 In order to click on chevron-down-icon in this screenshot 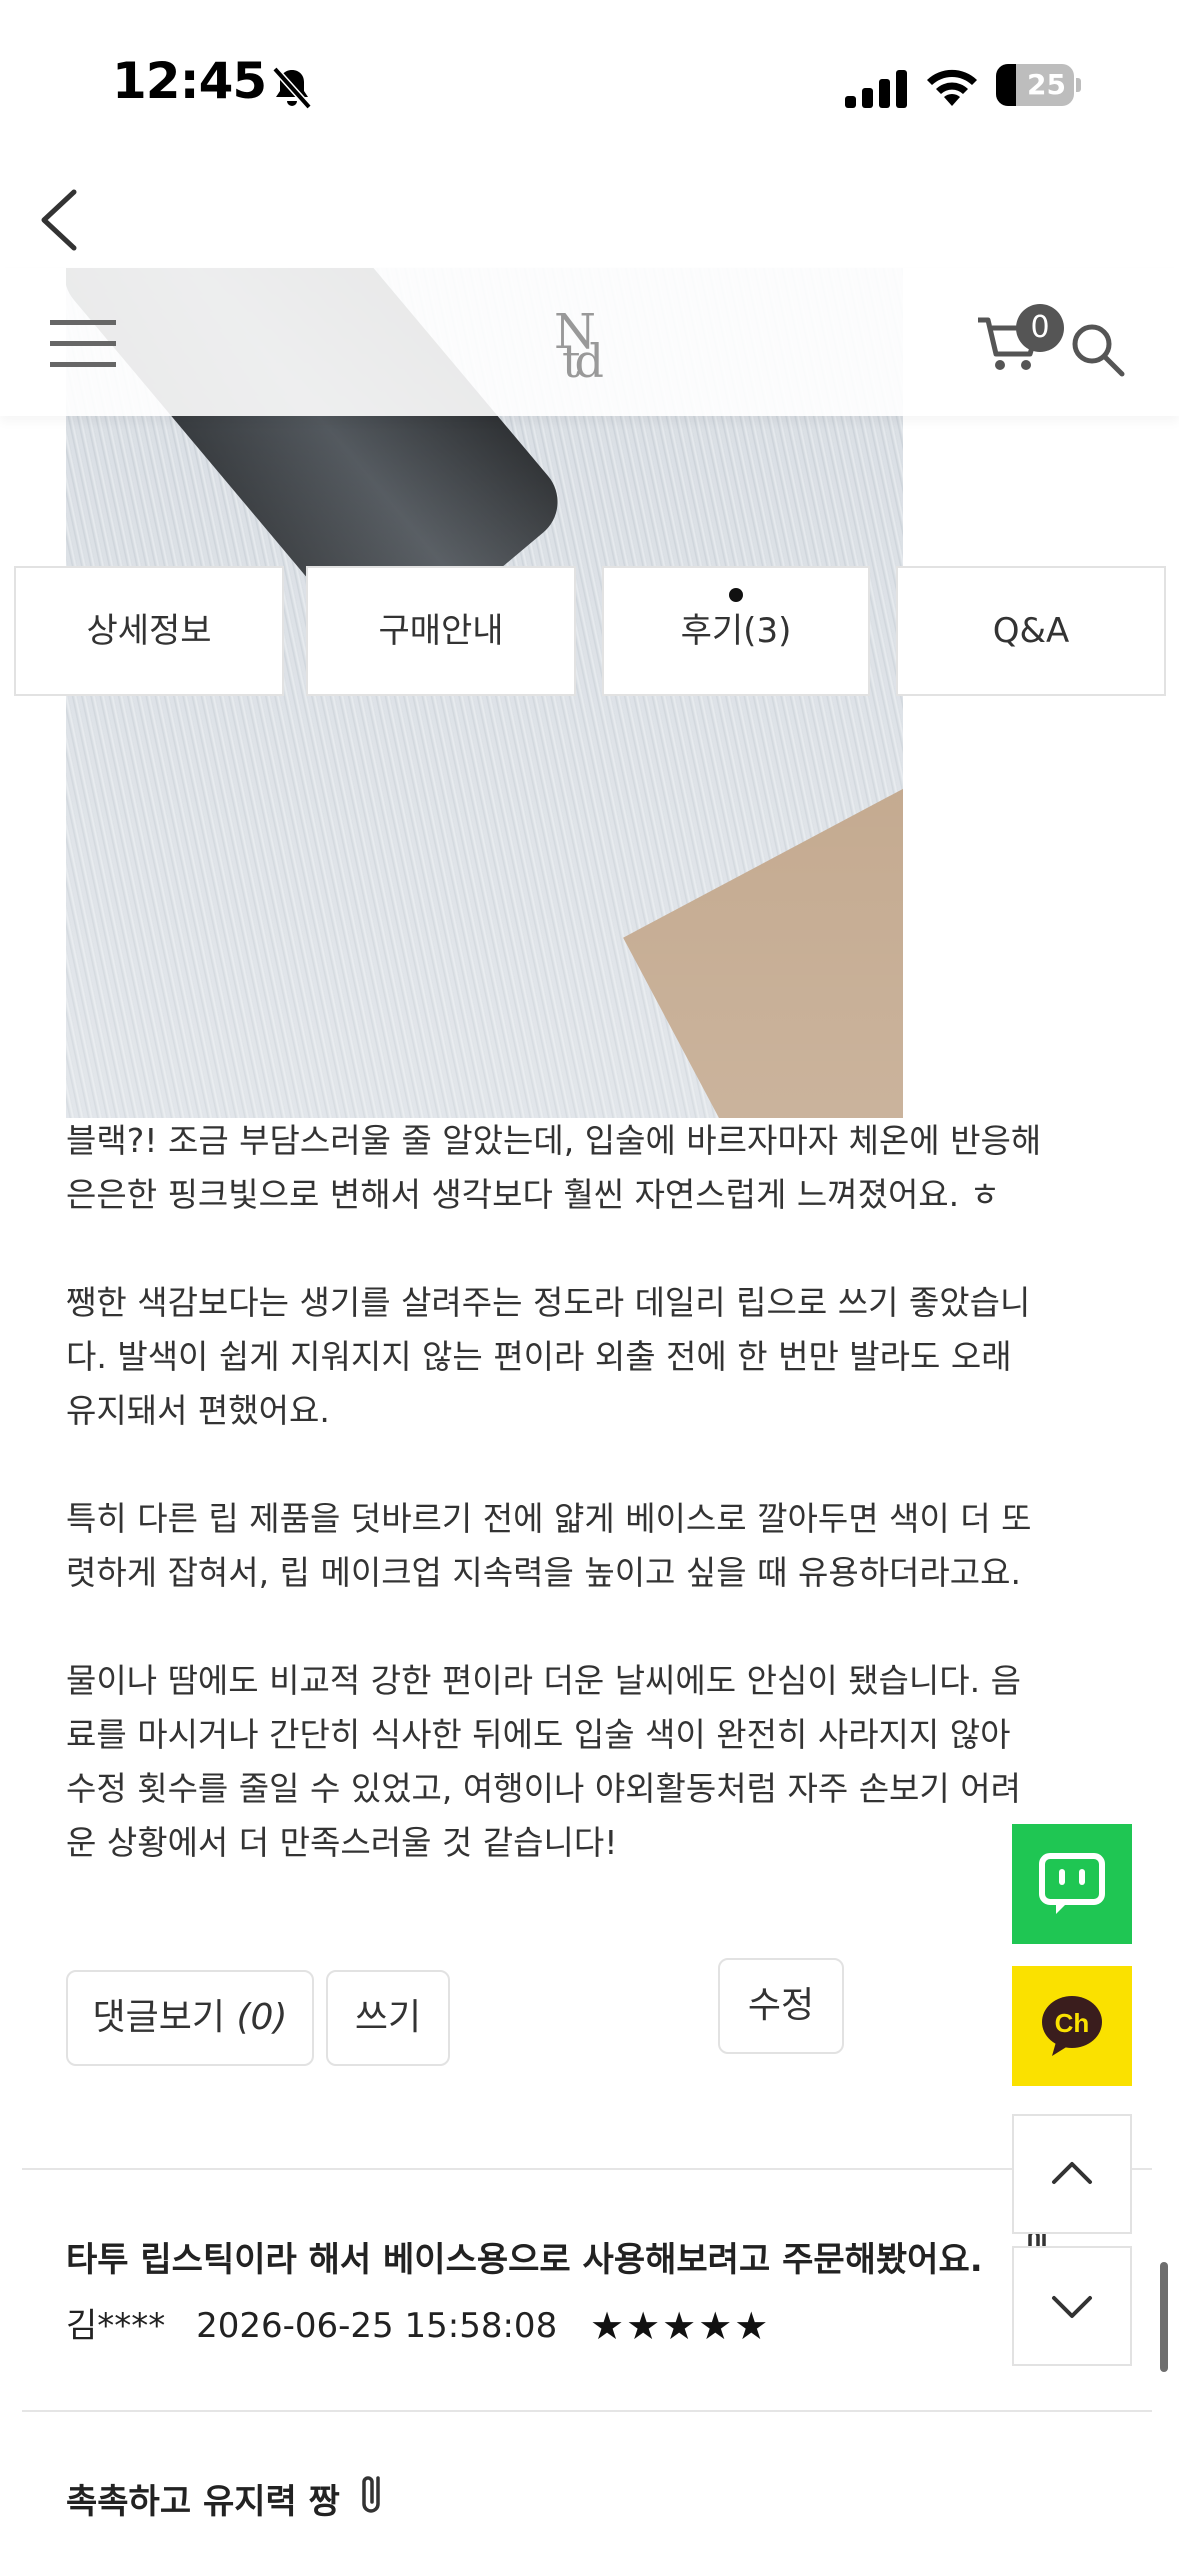, I will do `click(1072, 2307)`.